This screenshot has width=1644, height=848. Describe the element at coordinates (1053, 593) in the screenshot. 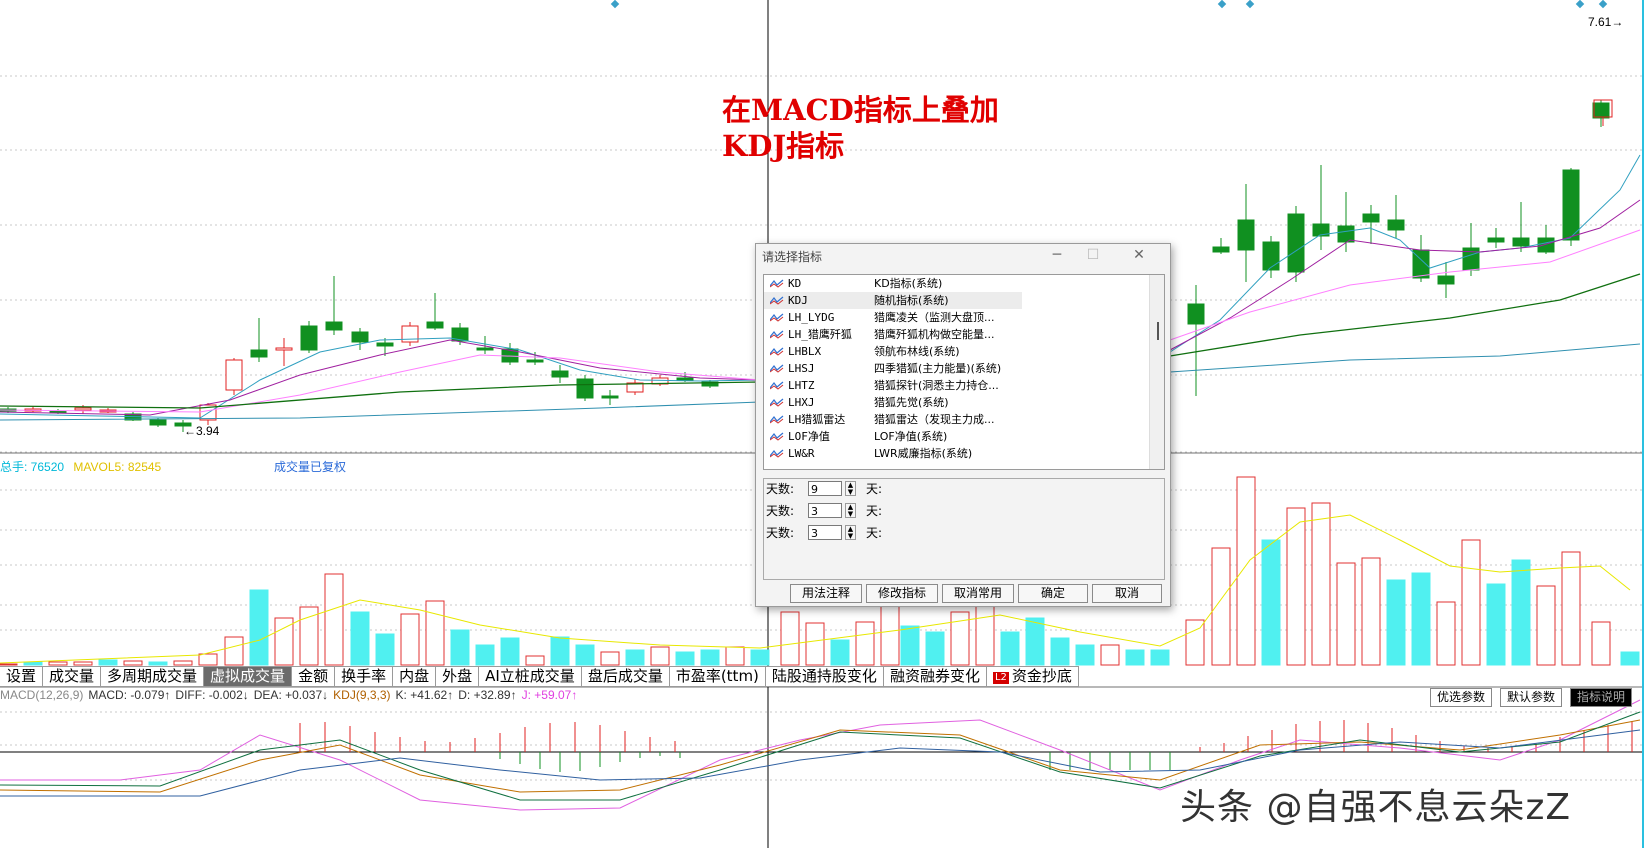

I see `ok-button: 确定` at that location.